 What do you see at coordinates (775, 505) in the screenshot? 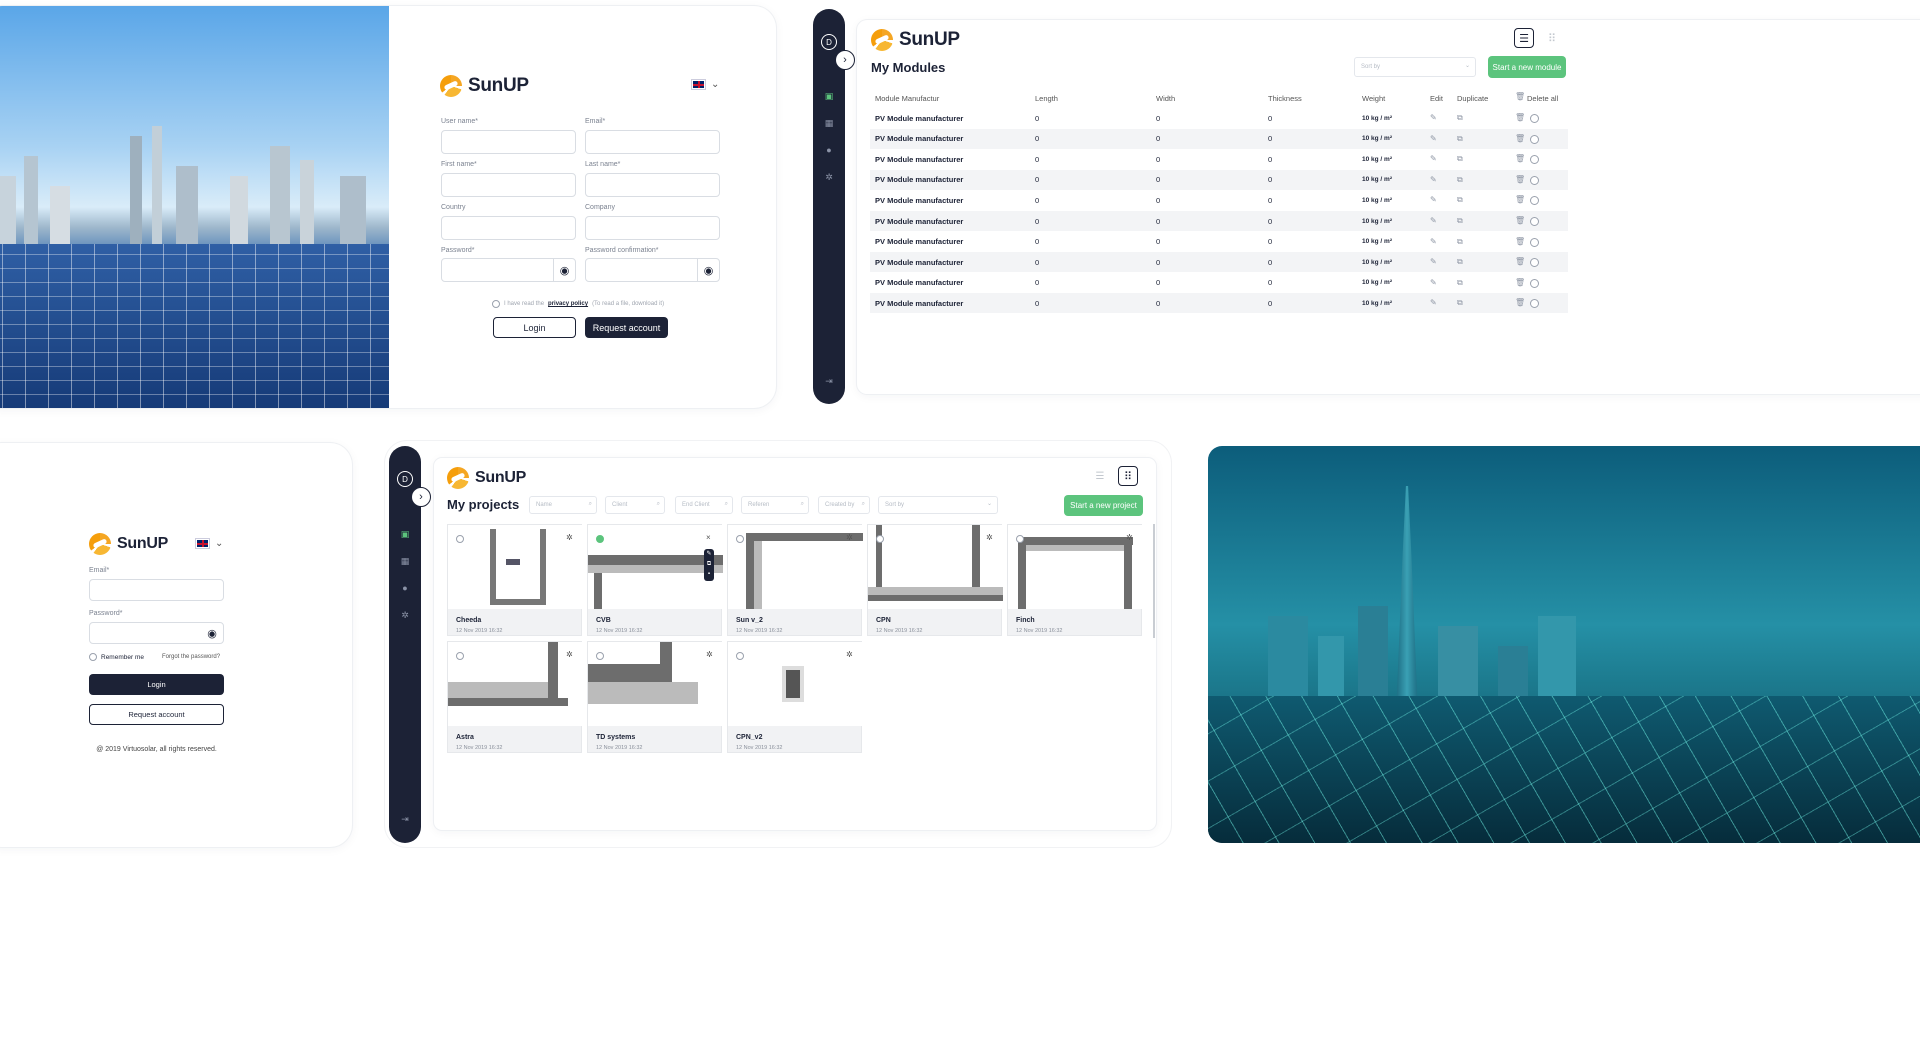
I see `reference-filter: Referen ⌕` at bounding box center [775, 505].